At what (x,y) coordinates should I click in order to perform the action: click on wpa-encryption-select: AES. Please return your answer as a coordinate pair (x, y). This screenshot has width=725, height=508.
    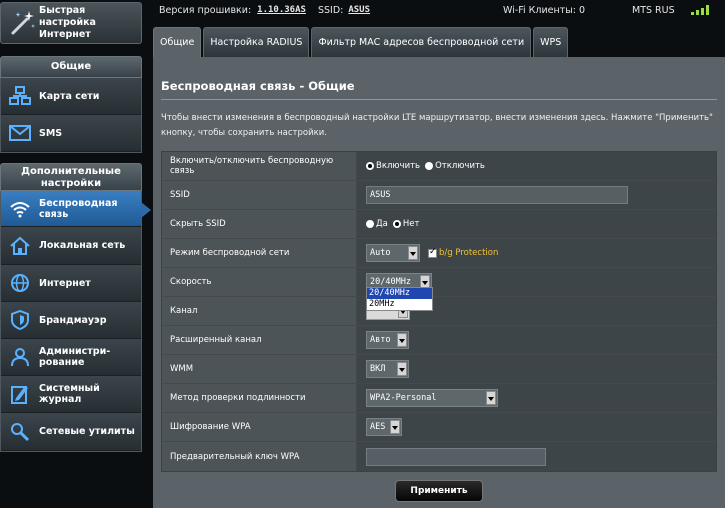
    Looking at the image, I should click on (384, 427).